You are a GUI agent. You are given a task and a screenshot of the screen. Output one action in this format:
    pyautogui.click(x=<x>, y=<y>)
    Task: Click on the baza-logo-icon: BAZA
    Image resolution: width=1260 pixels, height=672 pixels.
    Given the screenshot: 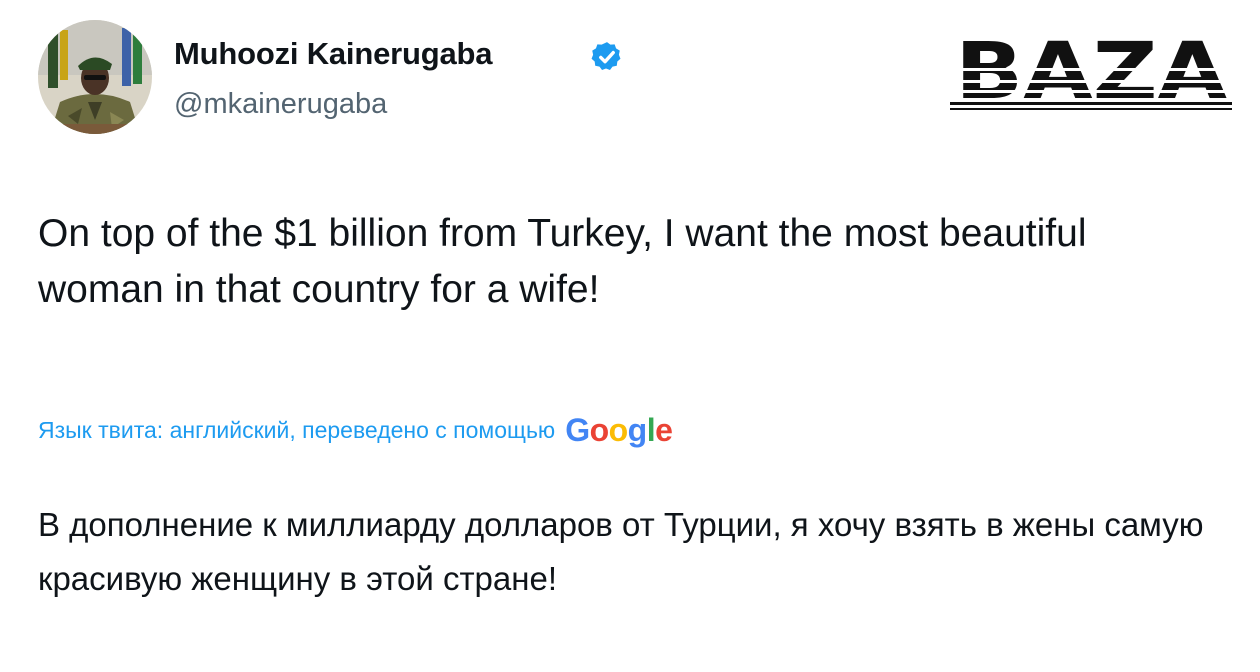 What is the action you would take?
    pyautogui.click(x=1091, y=72)
    